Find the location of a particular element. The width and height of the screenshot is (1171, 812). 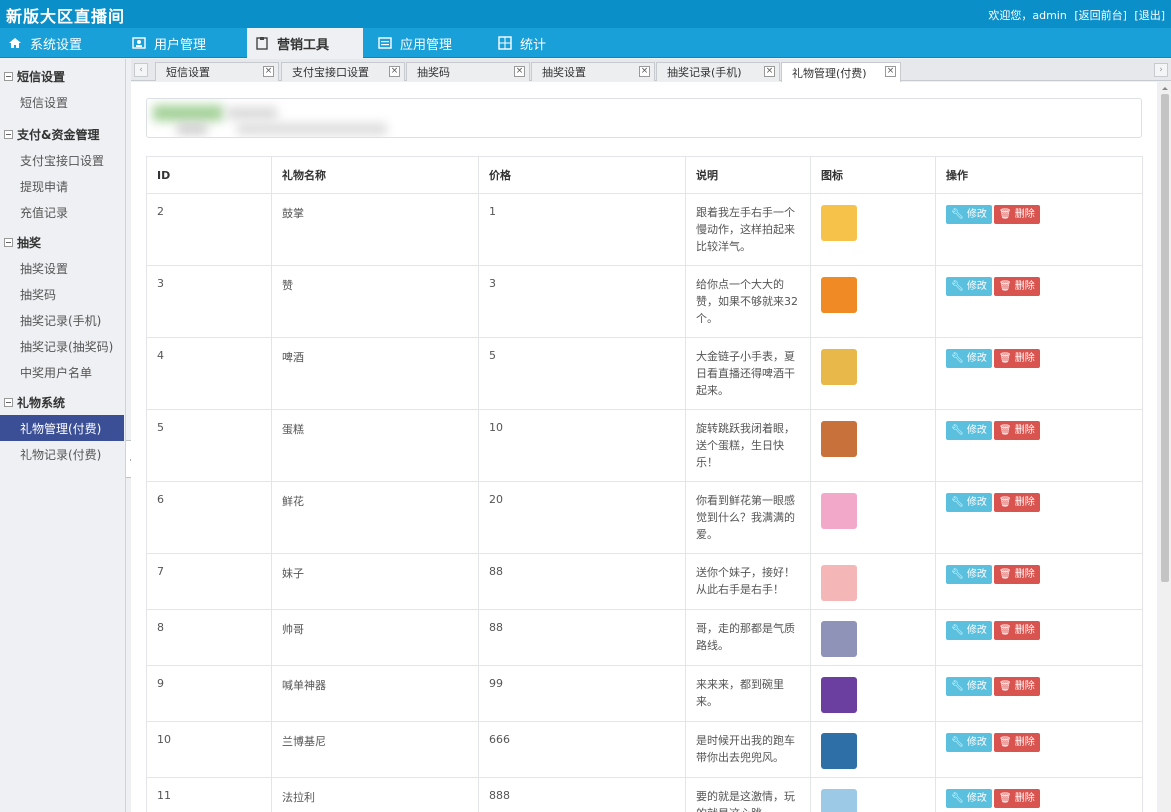

cell-name: 鲜花 is located at coordinates (375, 517).